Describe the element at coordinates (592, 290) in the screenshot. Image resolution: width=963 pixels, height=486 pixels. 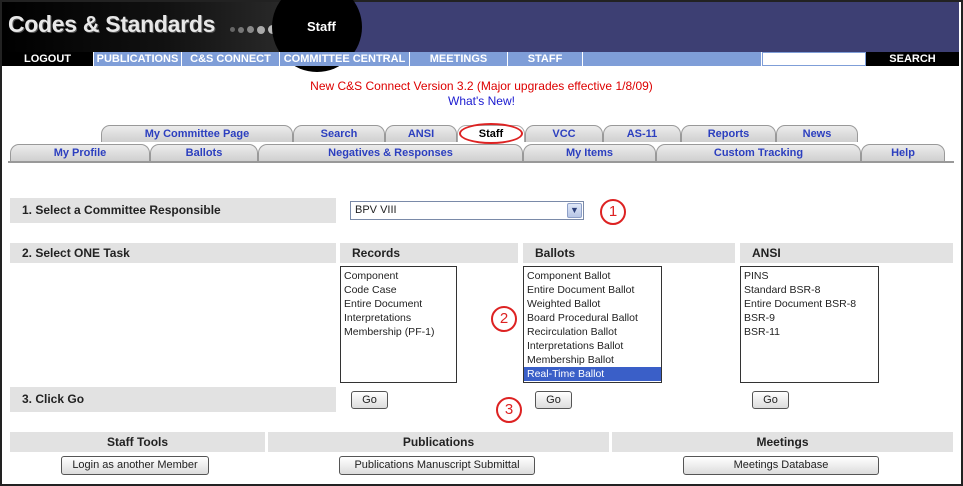
I see `list-item: Entire Document Ballot` at that location.